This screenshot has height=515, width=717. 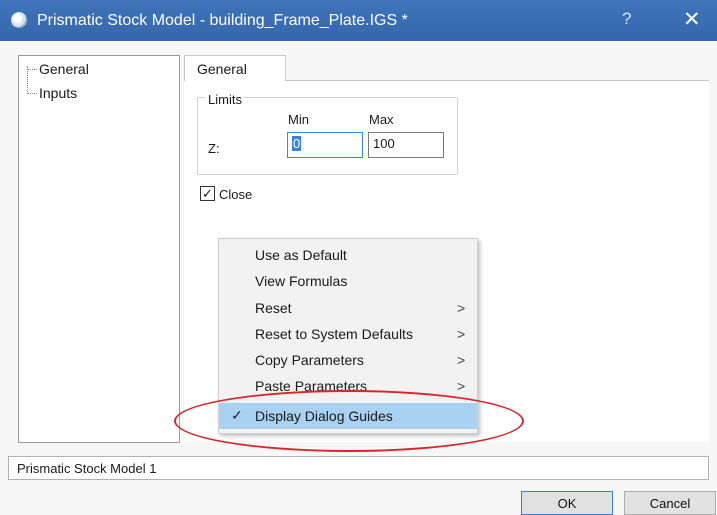 What do you see at coordinates (298, 119) in the screenshot?
I see `min-column-header: Min` at bounding box center [298, 119].